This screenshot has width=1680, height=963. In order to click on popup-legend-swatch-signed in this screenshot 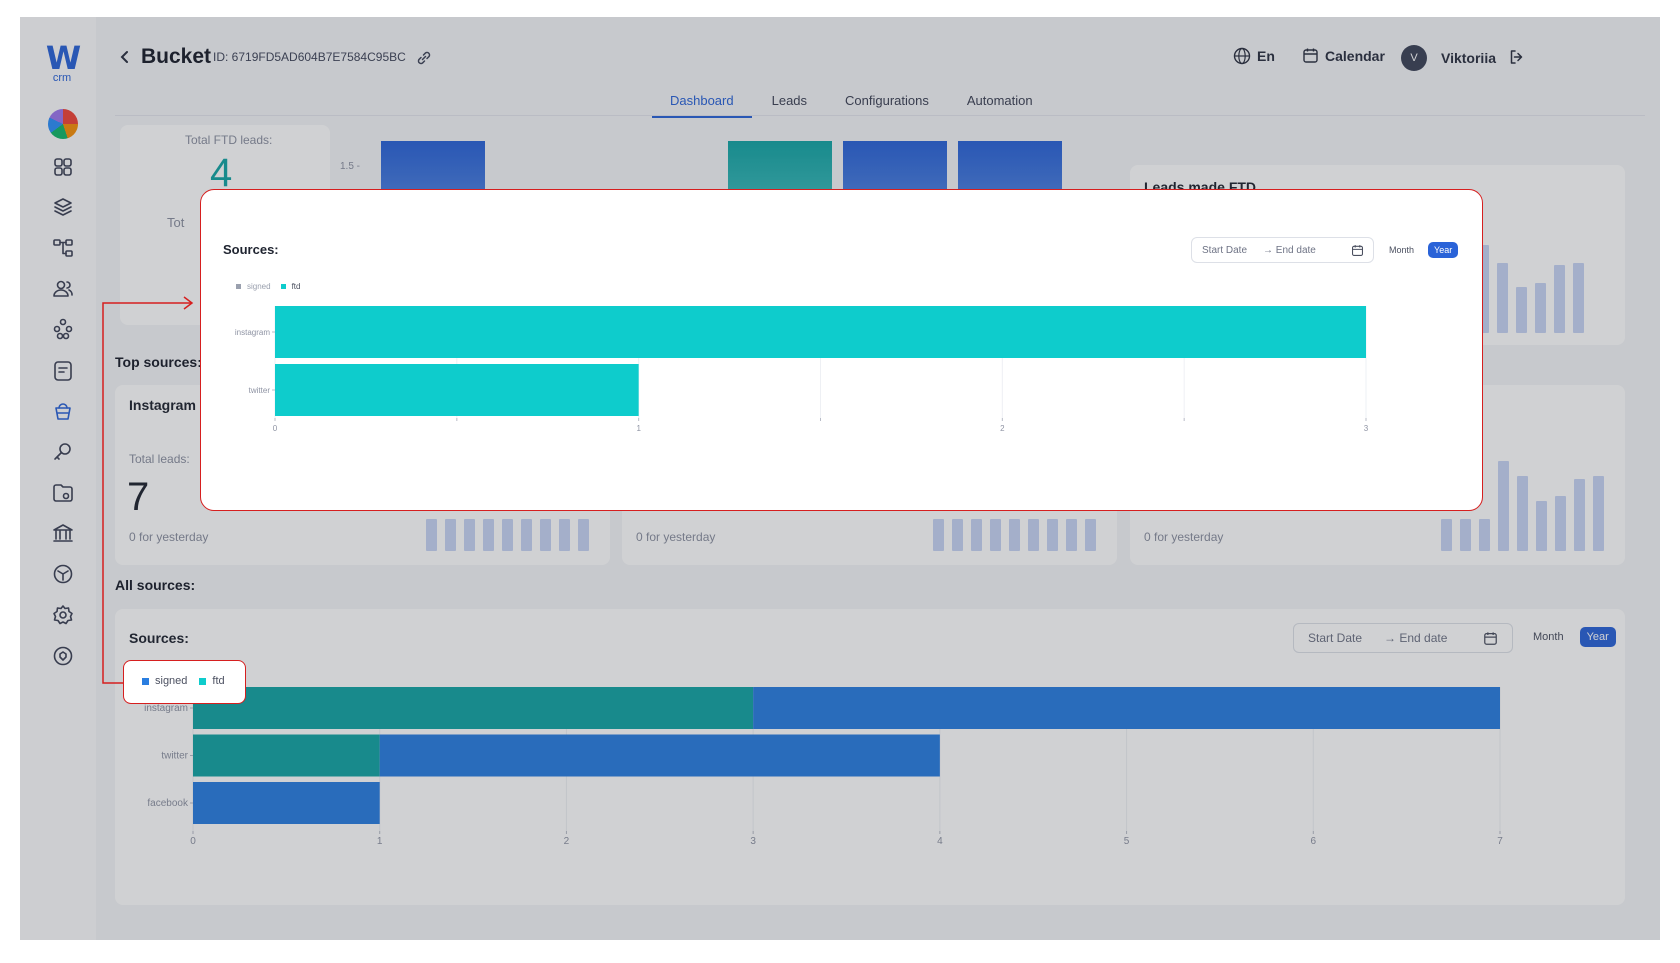, I will do `click(238, 286)`.